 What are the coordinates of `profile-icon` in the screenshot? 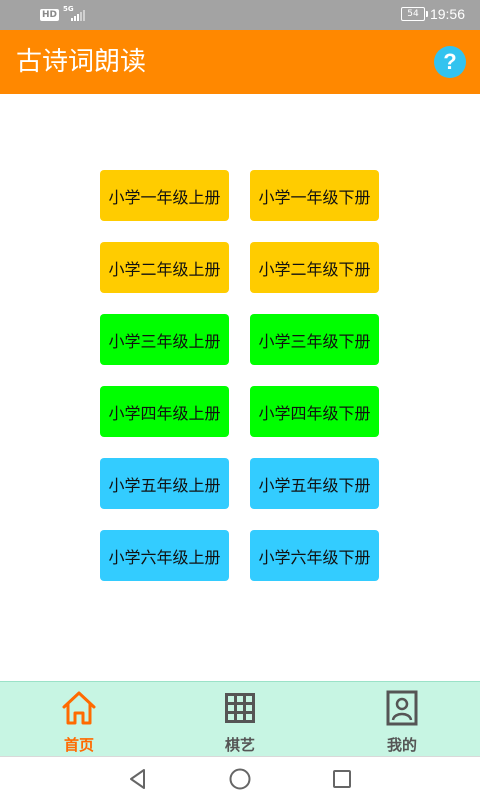 It's located at (402, 708).